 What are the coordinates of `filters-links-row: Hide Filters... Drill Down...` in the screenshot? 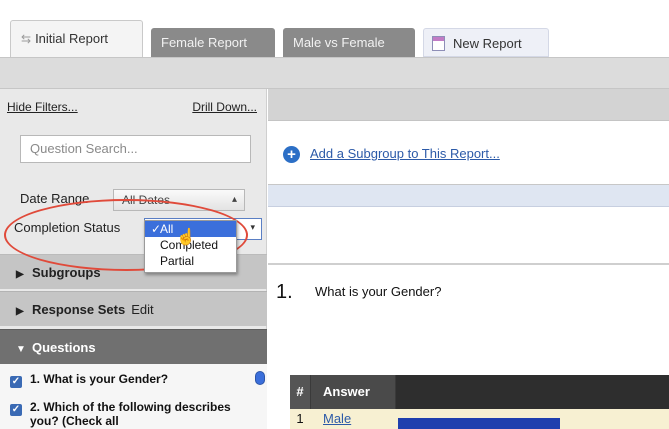 It's located at (132, 107).